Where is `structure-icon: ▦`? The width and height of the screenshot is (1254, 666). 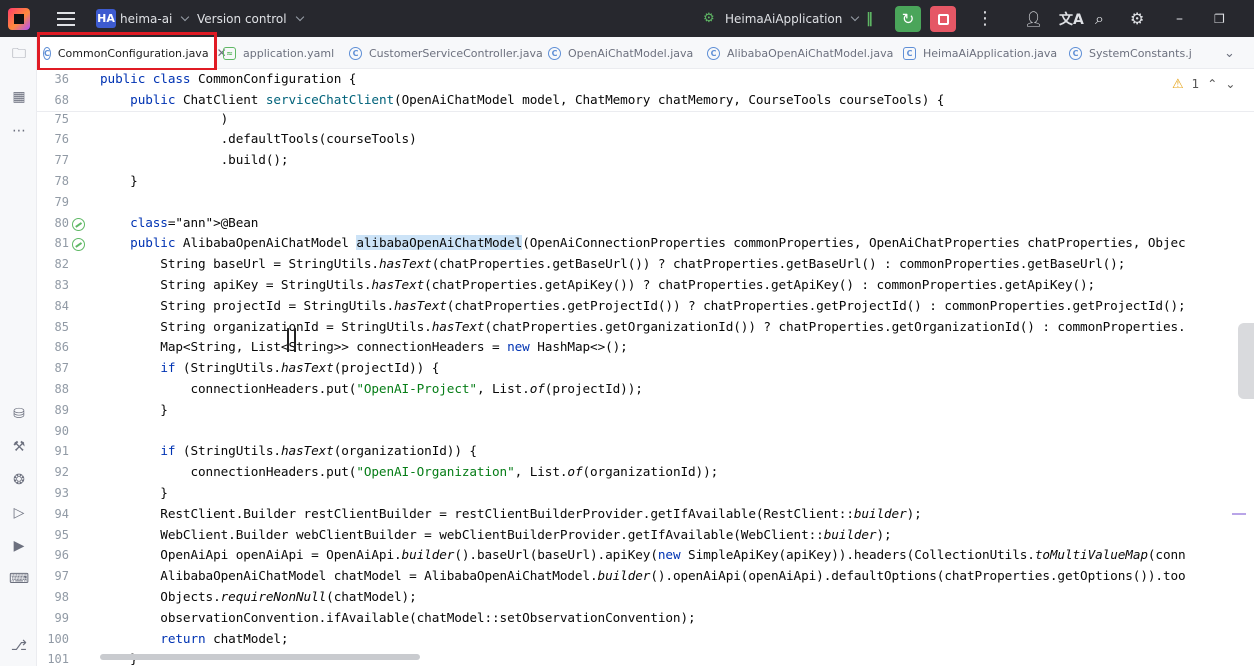 structure-icon: ▦ is located at coordinates (19, 97).